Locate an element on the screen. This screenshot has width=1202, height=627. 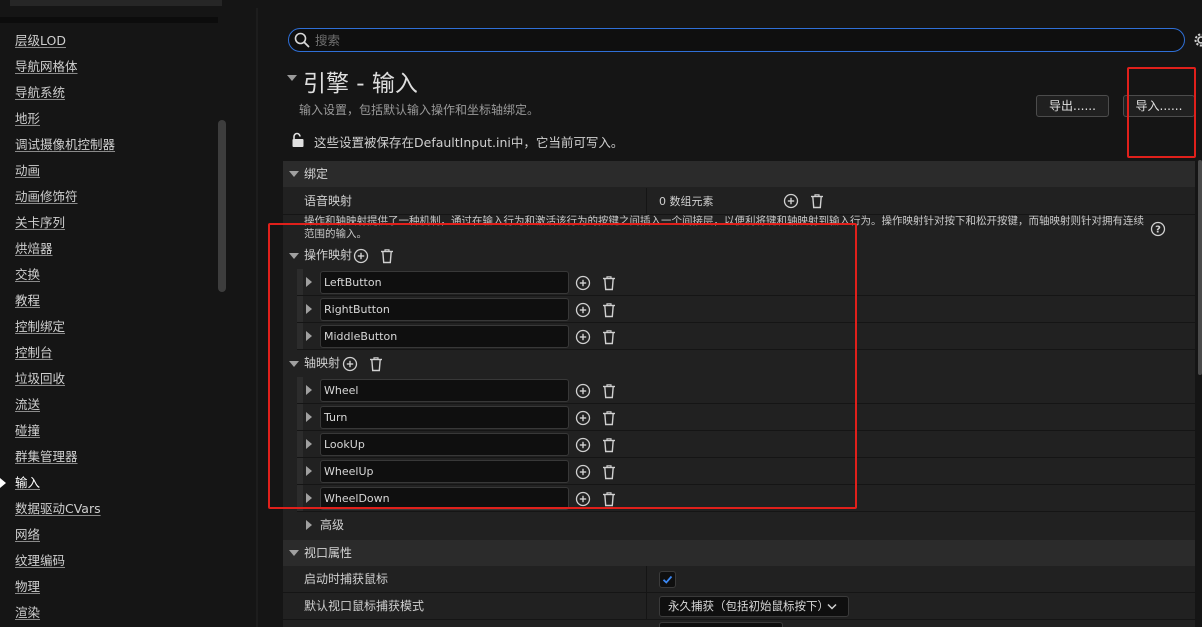
sidebar-scrollbar is located at coordinates (222, 206).